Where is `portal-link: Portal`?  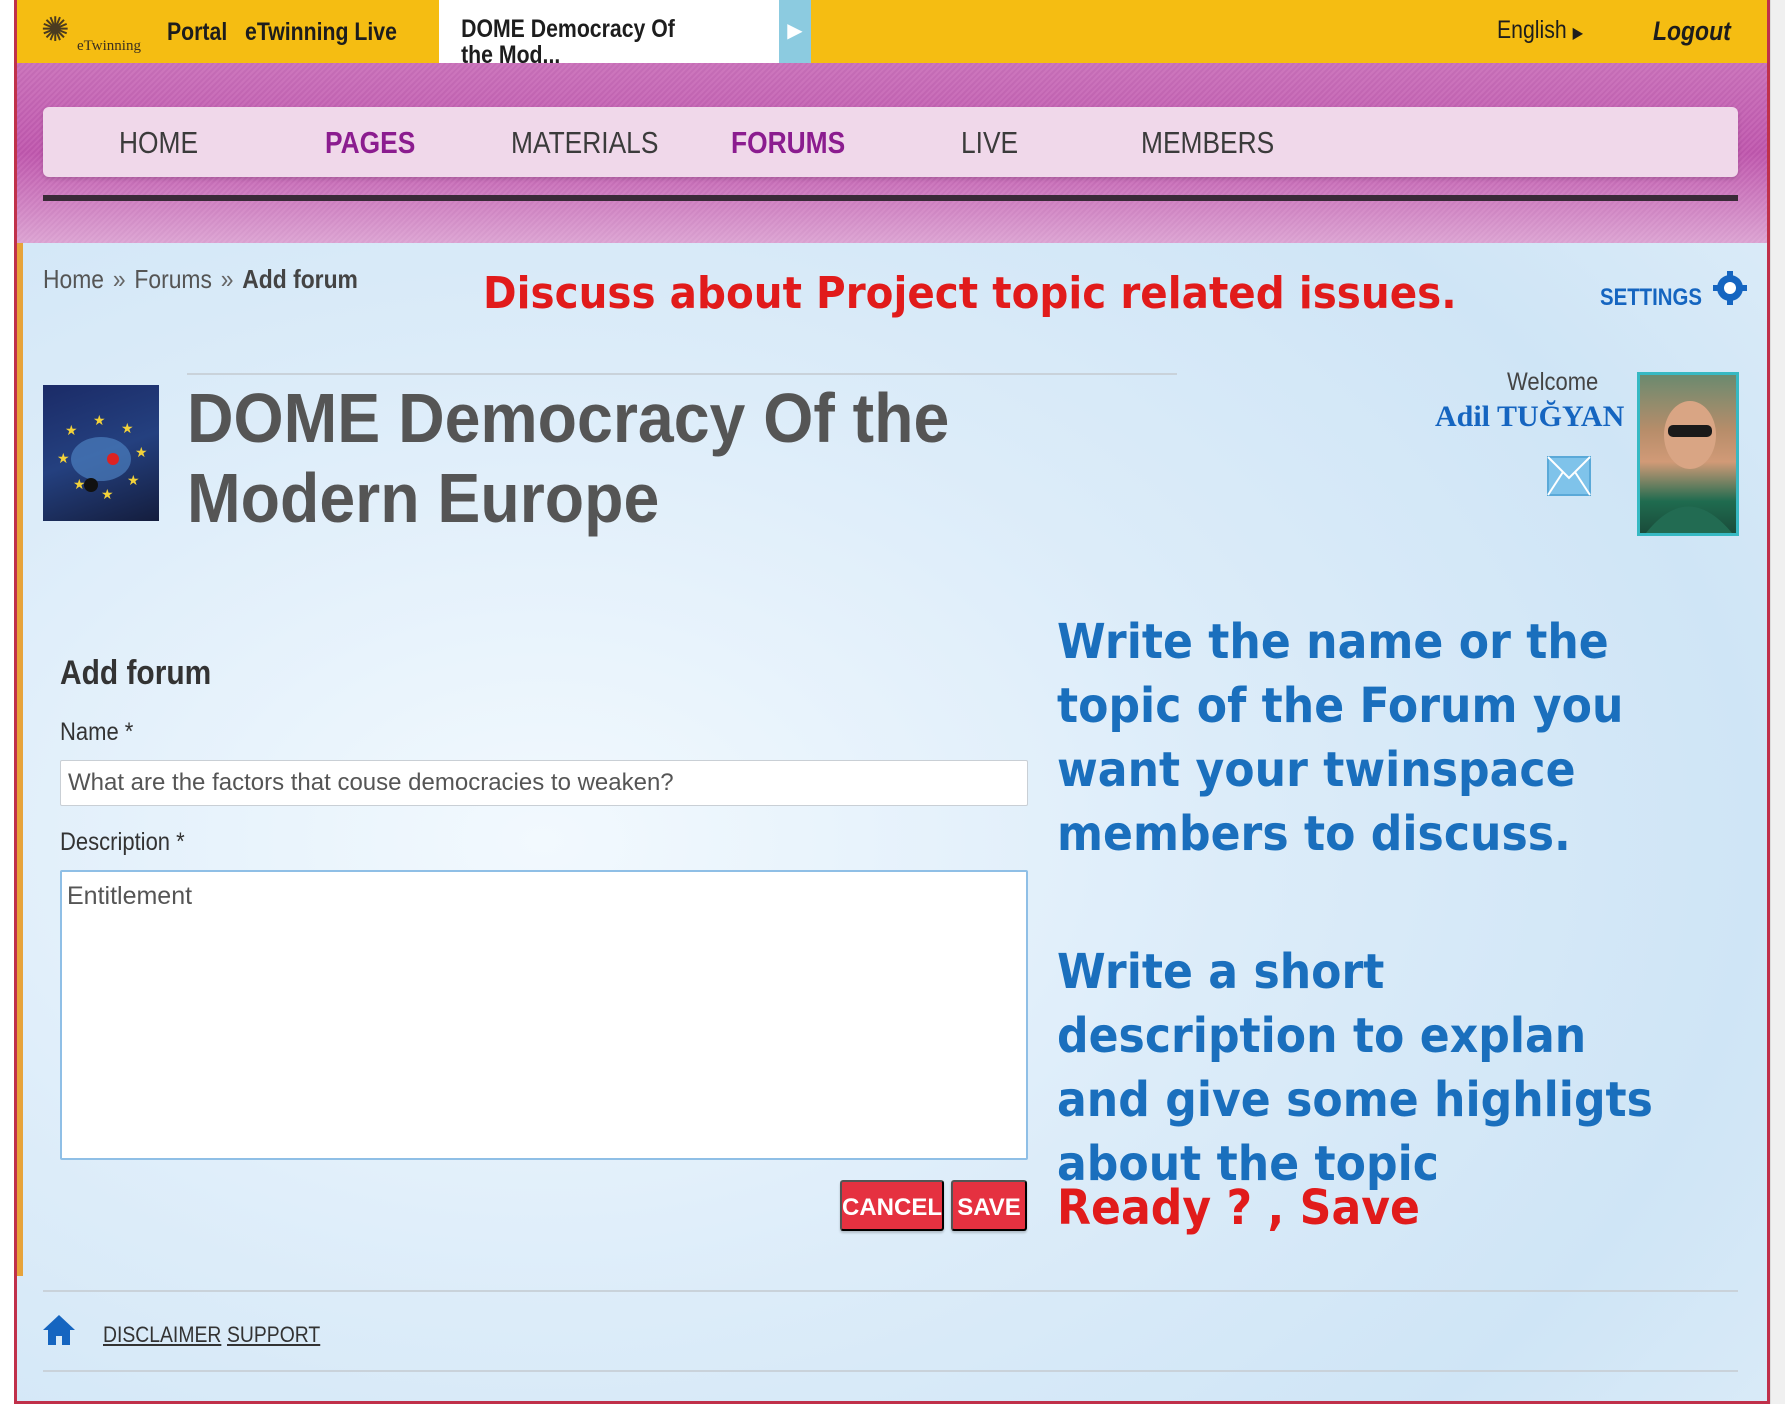
portal-link: Portal is located at coordinates (197, 32).